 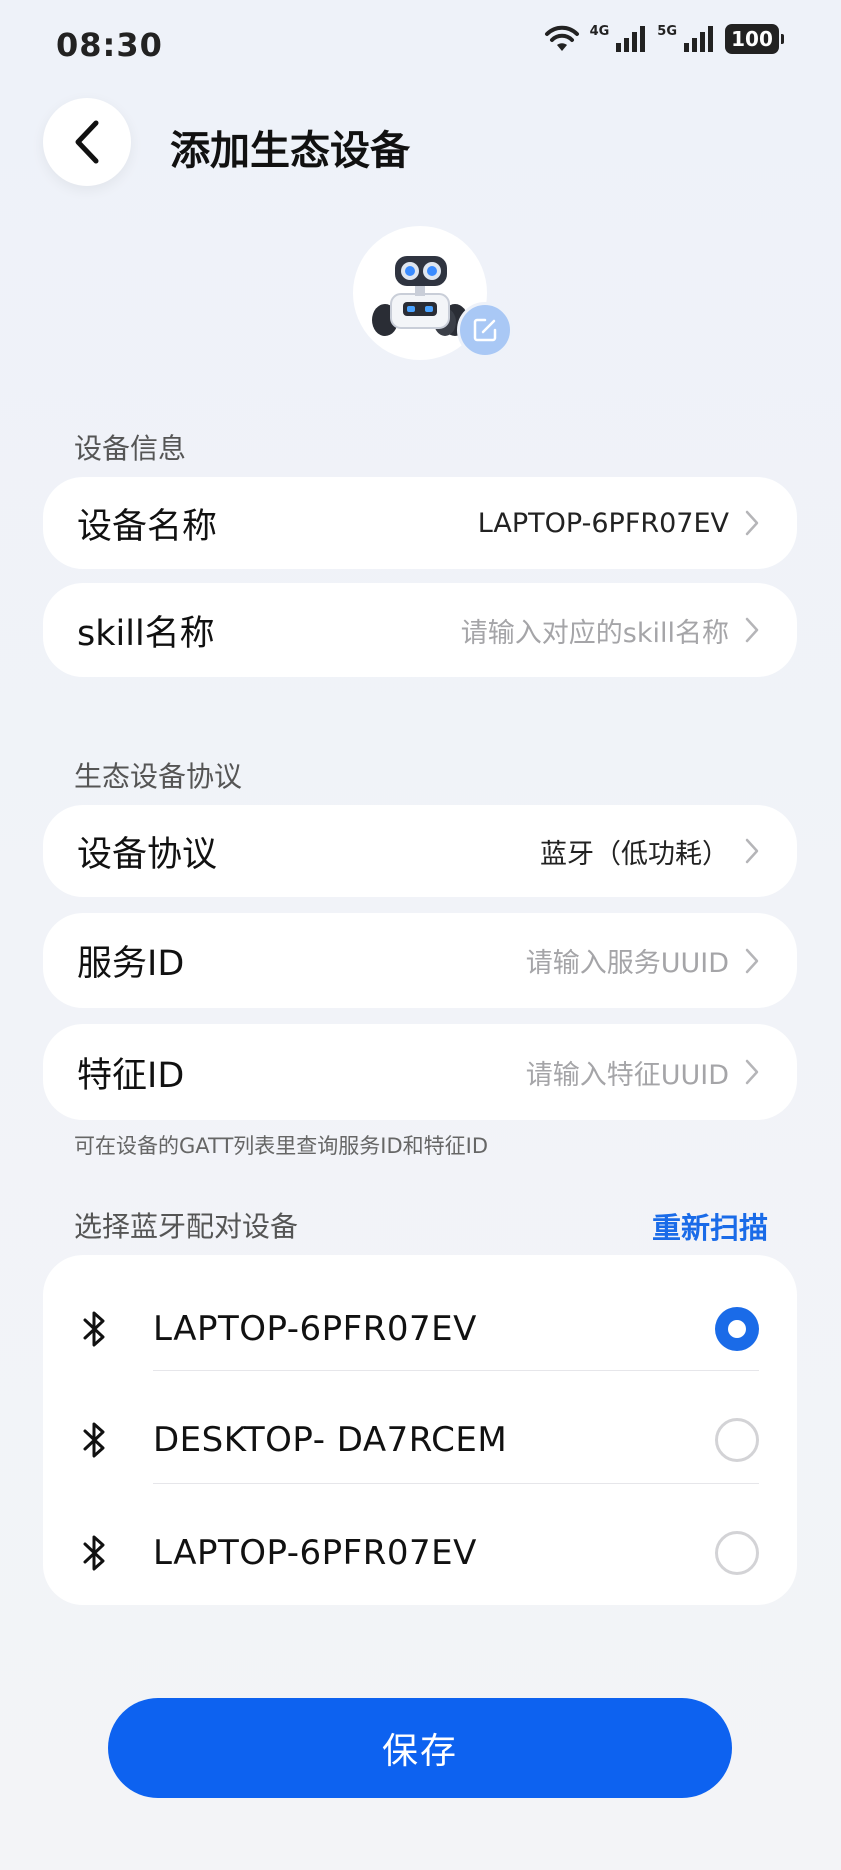 I want to click on back-button, so click(x=87, y=142).